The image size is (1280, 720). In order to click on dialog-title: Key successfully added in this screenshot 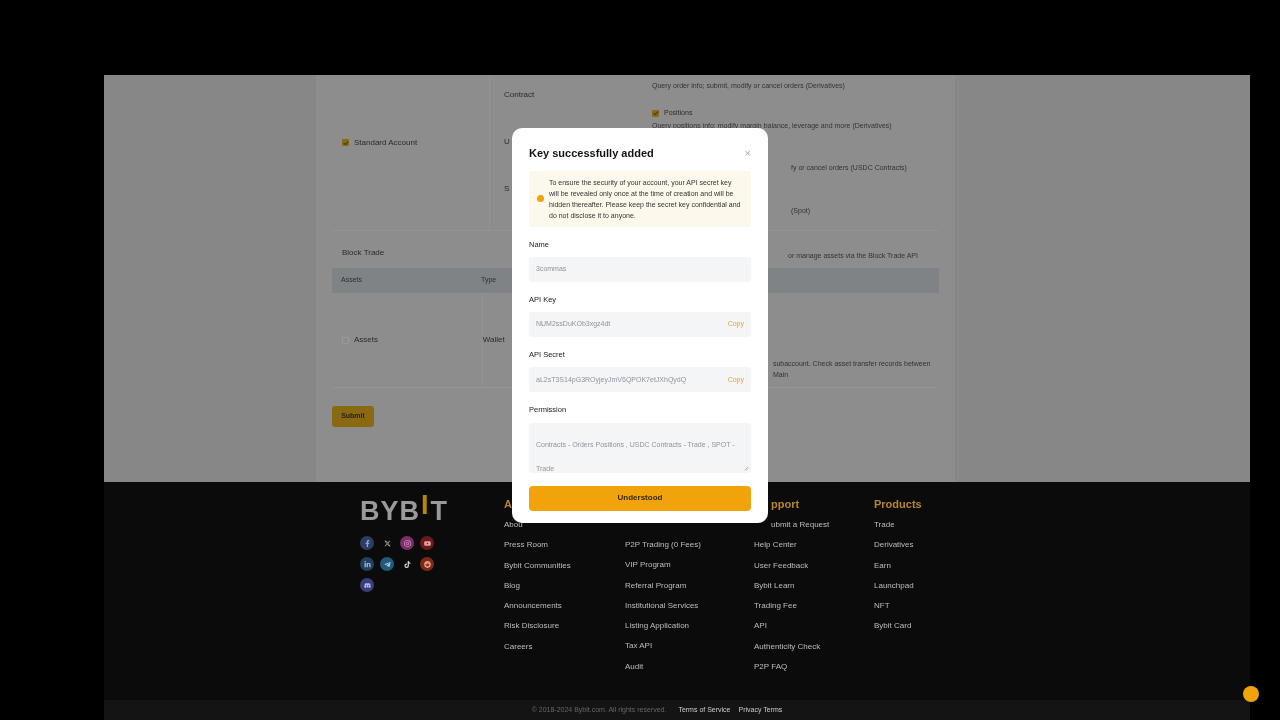, I will do `click(591, 153)`.